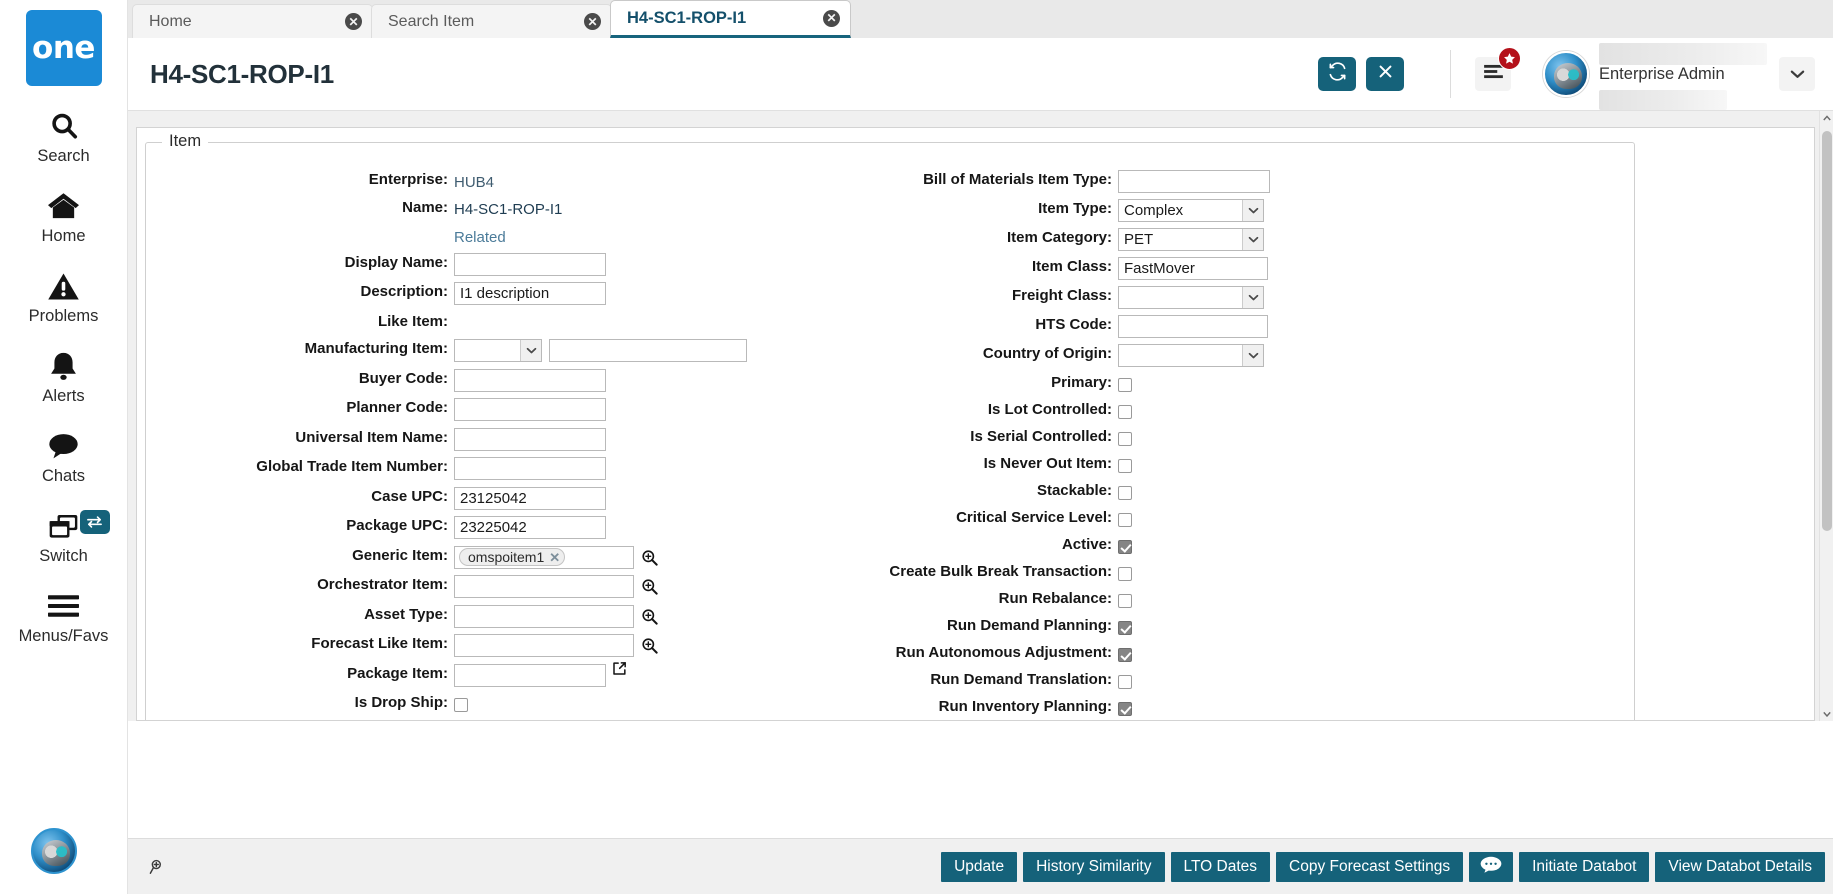 The width and height of the screenshot is (1833, 894). I want to click on close-button, so click(1385, 74).